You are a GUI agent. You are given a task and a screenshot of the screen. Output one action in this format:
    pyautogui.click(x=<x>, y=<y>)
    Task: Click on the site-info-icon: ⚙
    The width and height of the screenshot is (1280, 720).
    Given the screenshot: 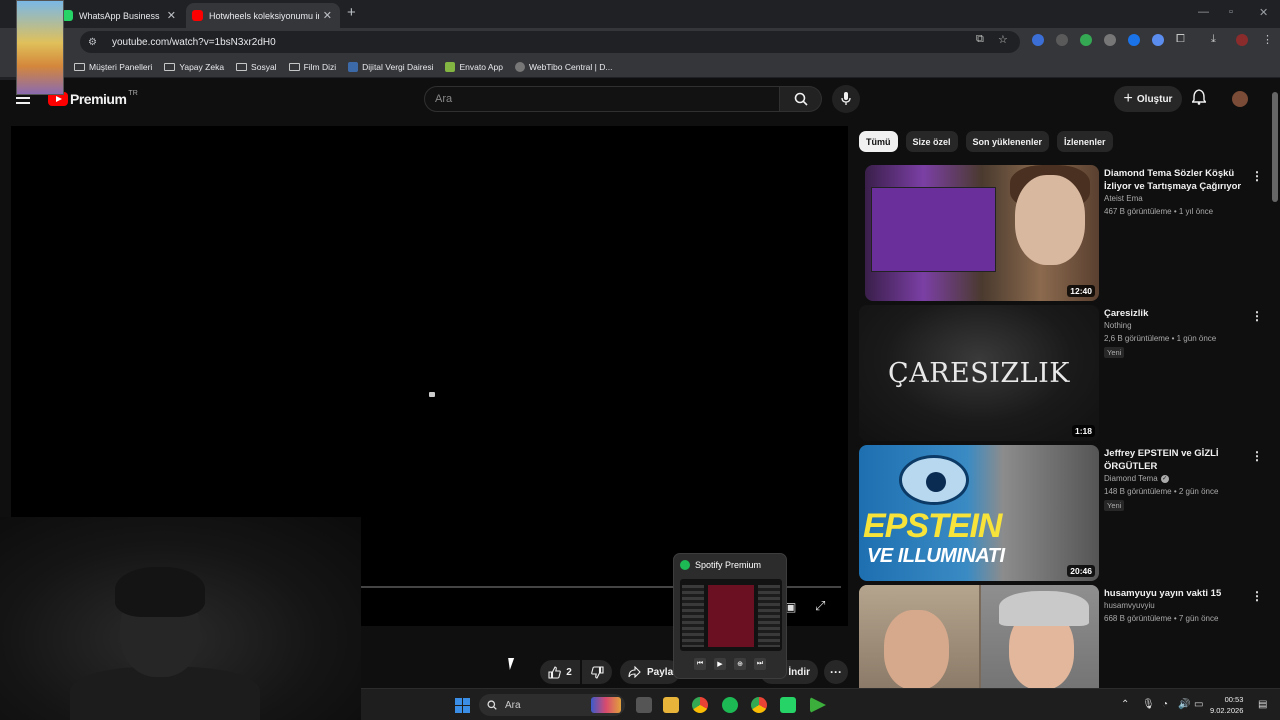 What is the action you would take?
    pyautogui.click(x=94, y=42)
    